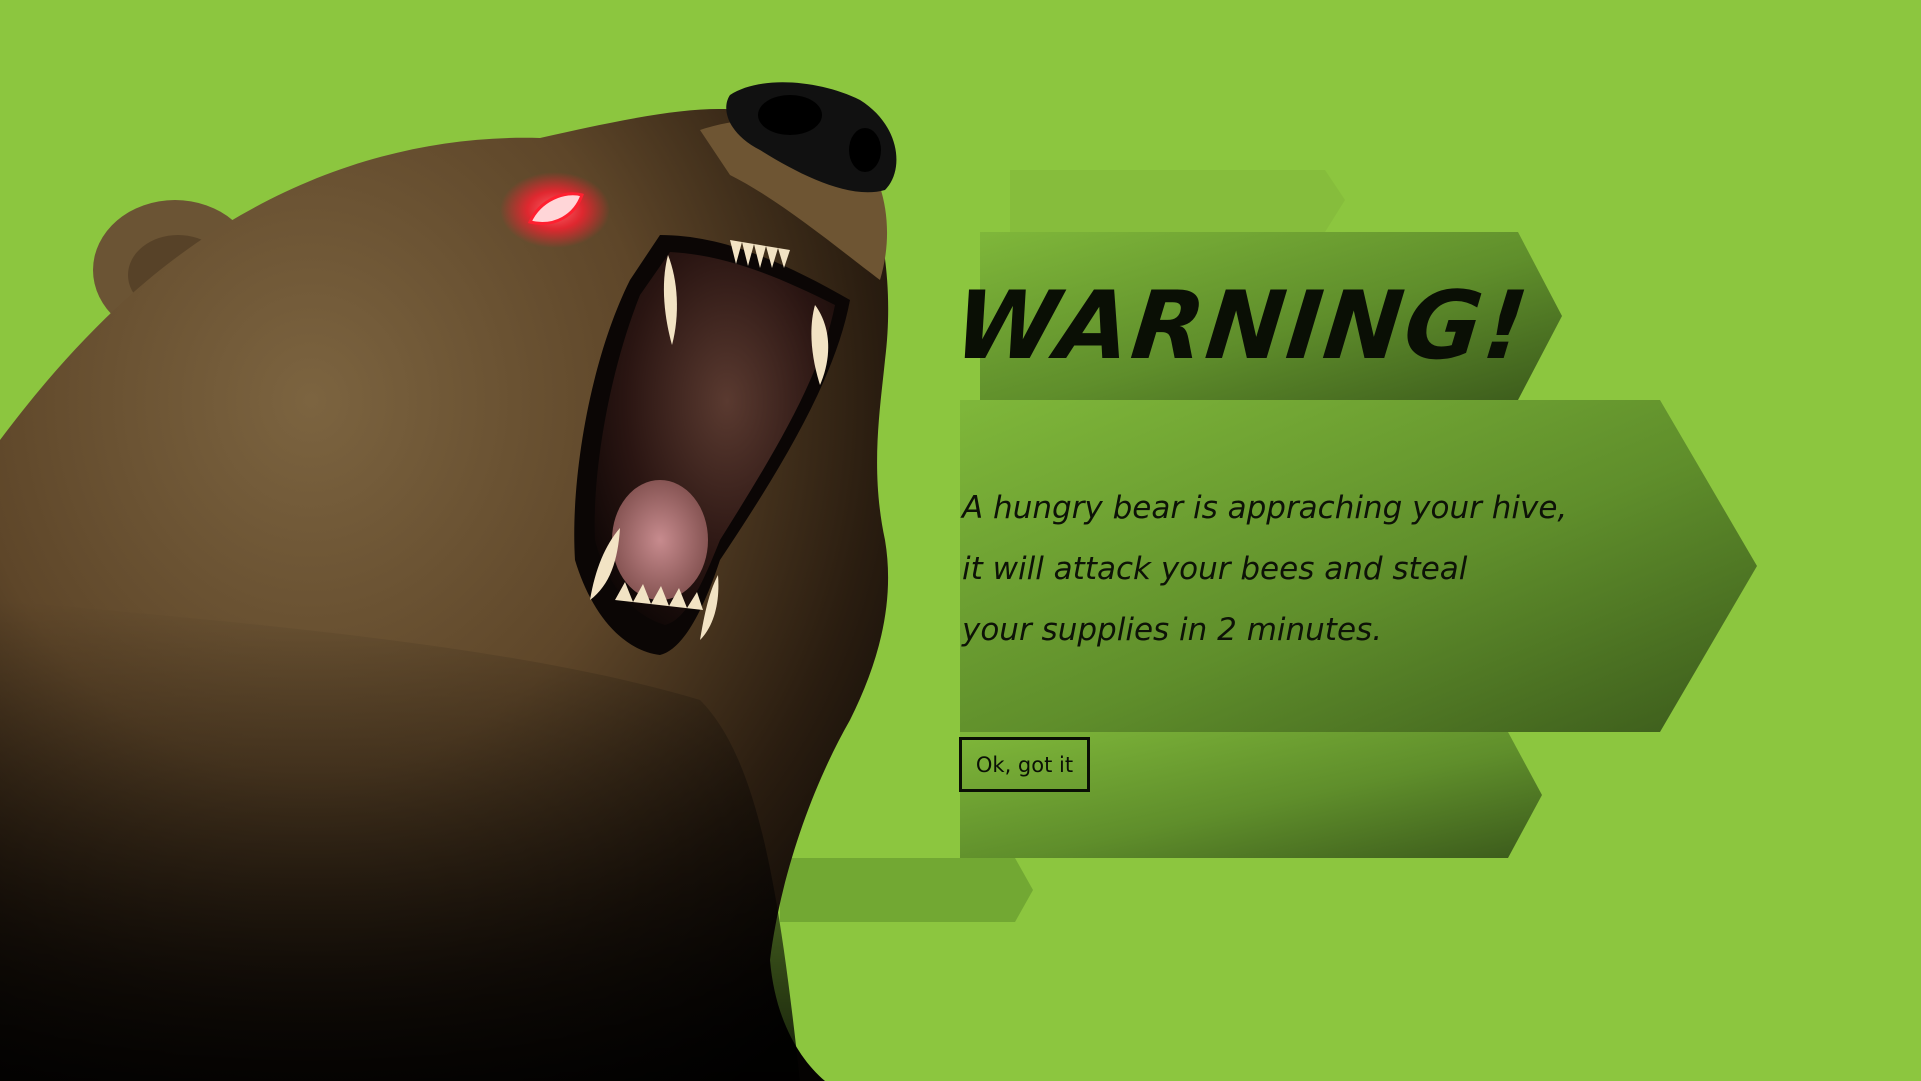 This screenshot has height=1081, width=1921. Describe the element at coordinates (1242, 326) in the screenshot. I see `warning-title: WARNING!` at that location.